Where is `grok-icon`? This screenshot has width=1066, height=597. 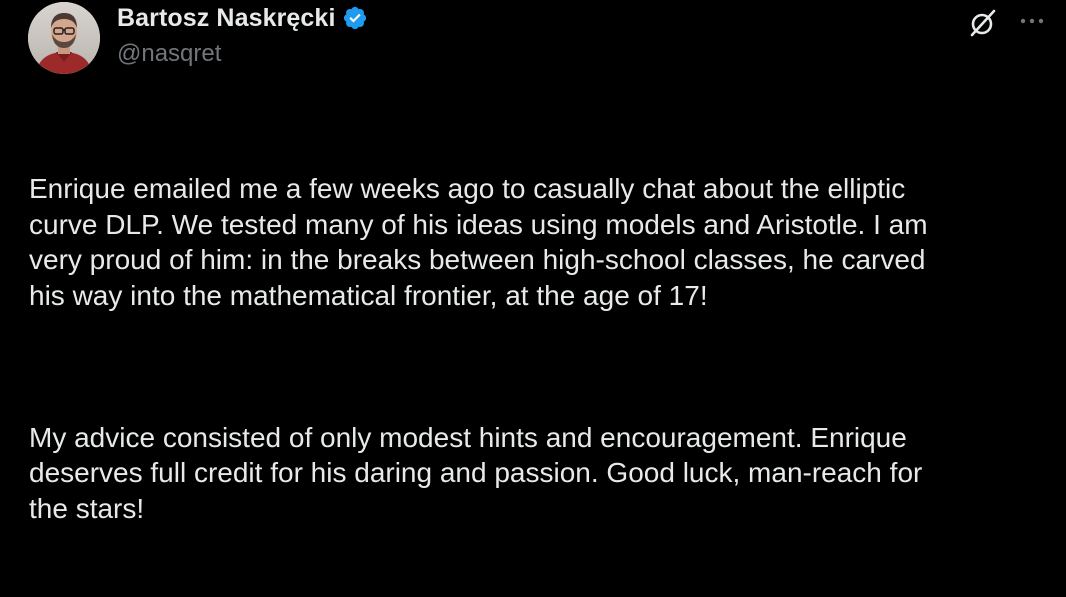
grok-icon is located at coordinates (983, 23).